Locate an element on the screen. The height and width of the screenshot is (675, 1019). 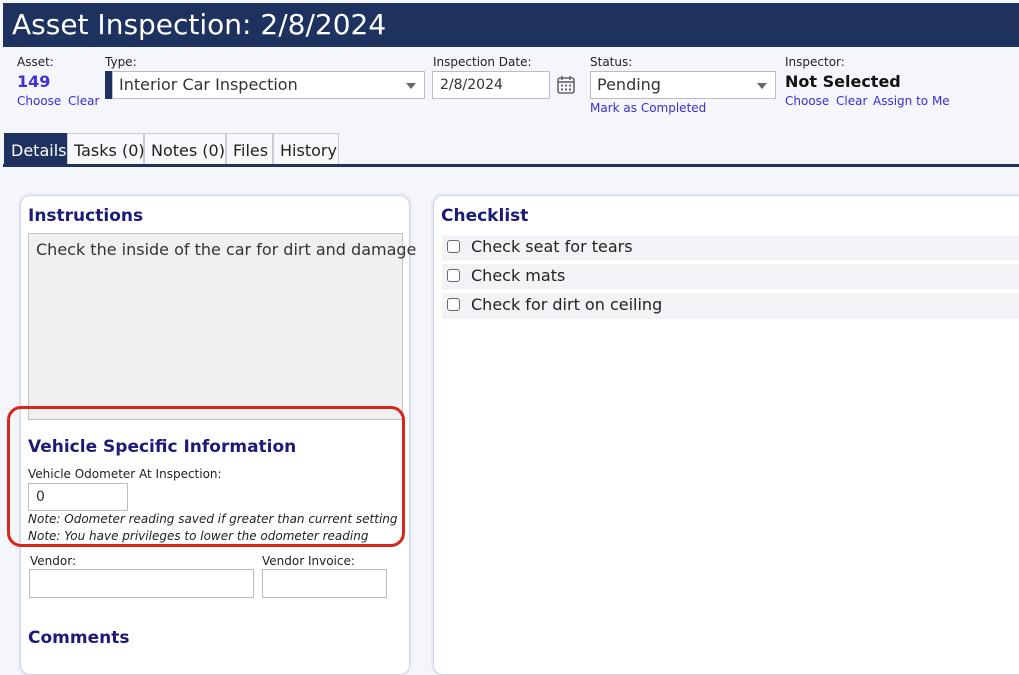
checklist-item: Check mats is located at coordinates (730, 277).